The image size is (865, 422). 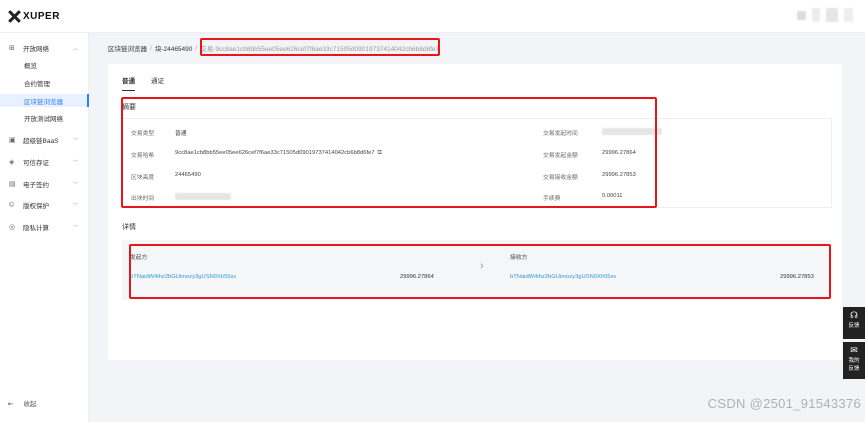 What do you see at coordinates (854, 360) in the screenshot?
I see `my-feedback-button: ✉ 我的 反馈` at bounding box center [854, 360].